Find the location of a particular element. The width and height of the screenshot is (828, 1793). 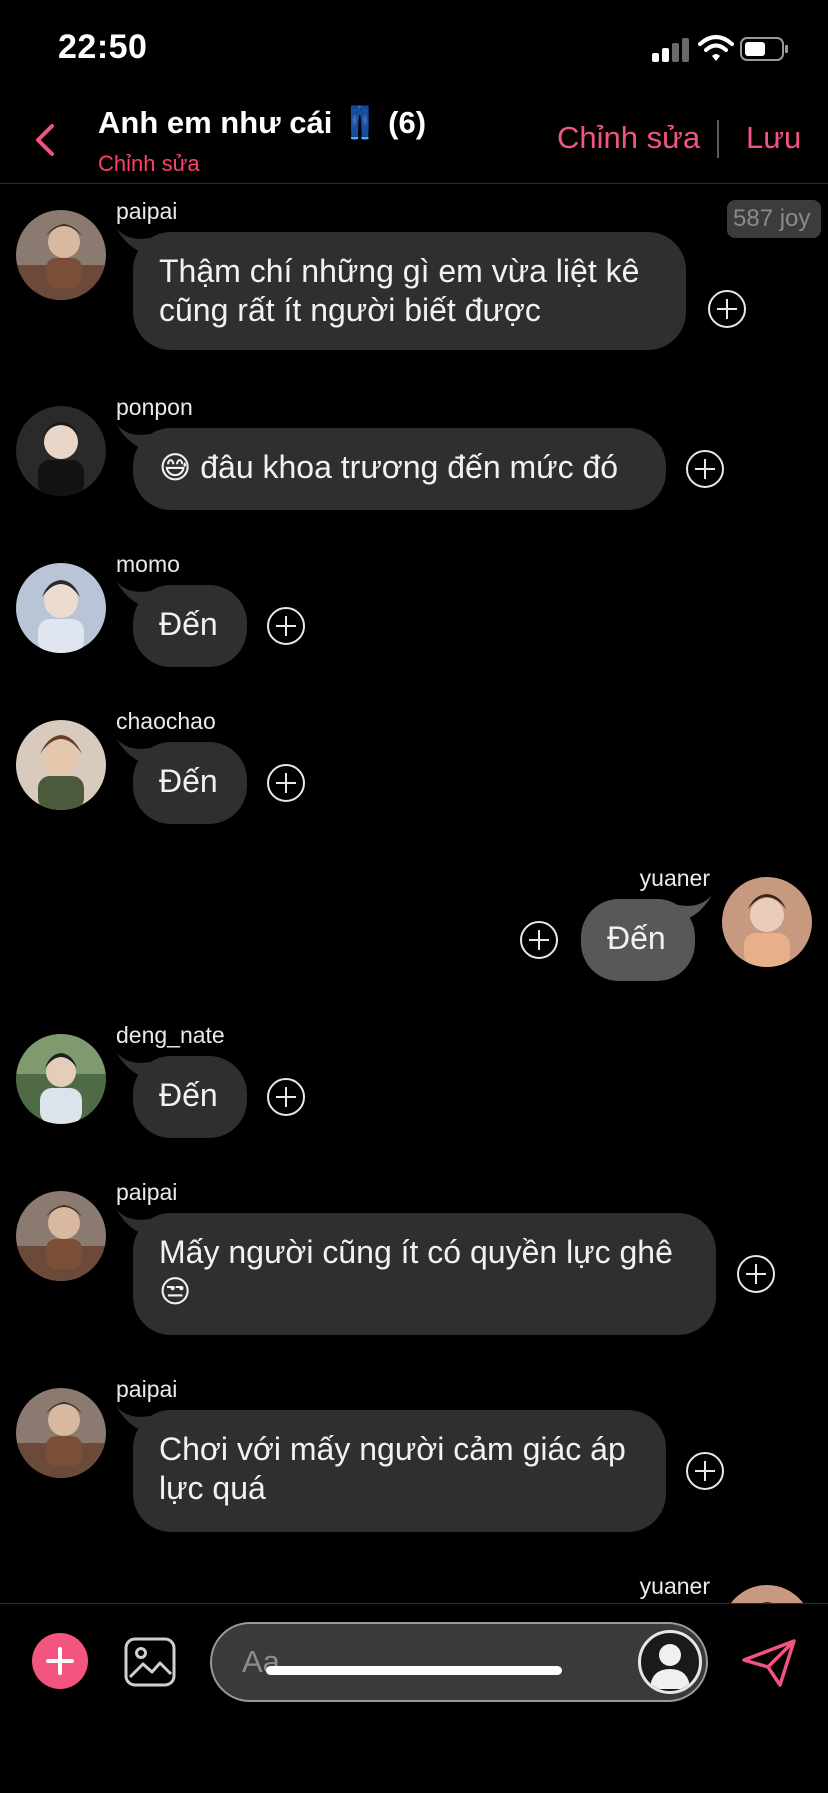

status-bar: 22:50 is located at coordinates (414, 50).